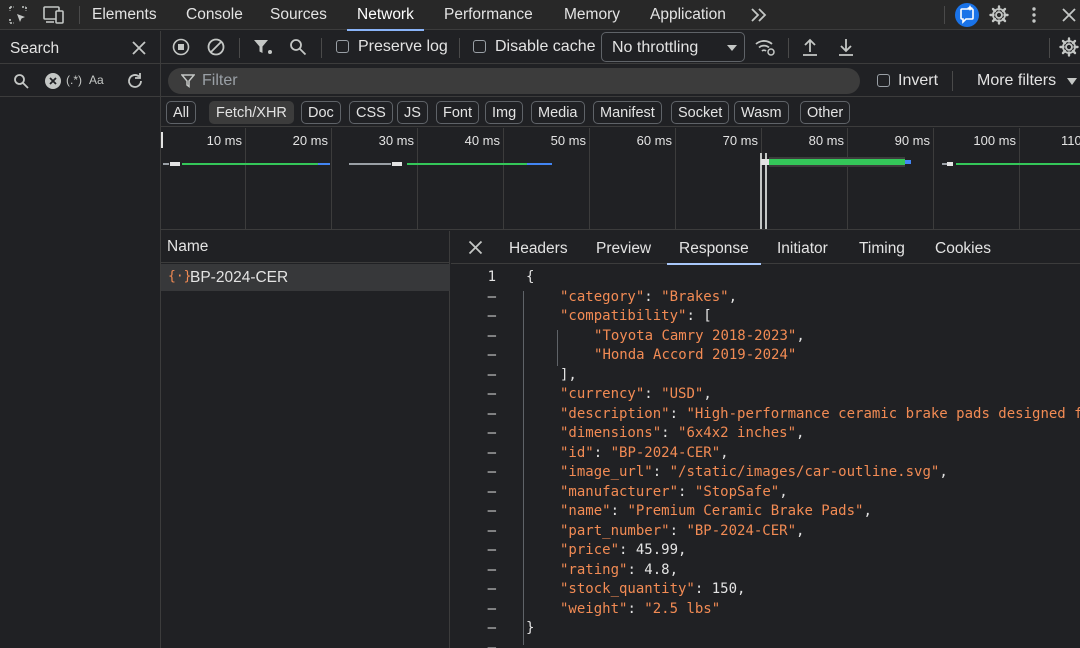 The width and height of the screenshot is (1080, 648). I want to click on network-toolbar: Preserve log Disable cache No throttling, so click(620, 47).